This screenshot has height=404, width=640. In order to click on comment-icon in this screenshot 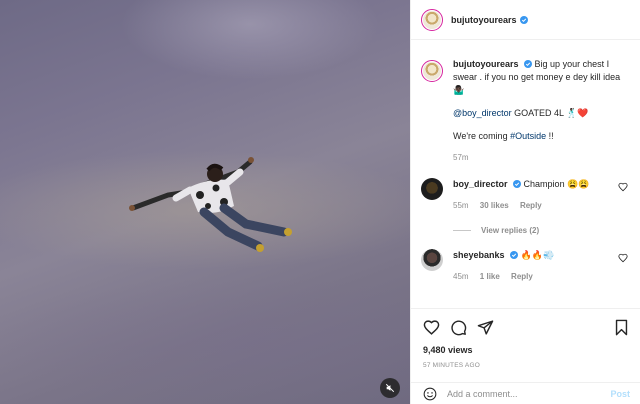, I will do `click(458, 327)`.